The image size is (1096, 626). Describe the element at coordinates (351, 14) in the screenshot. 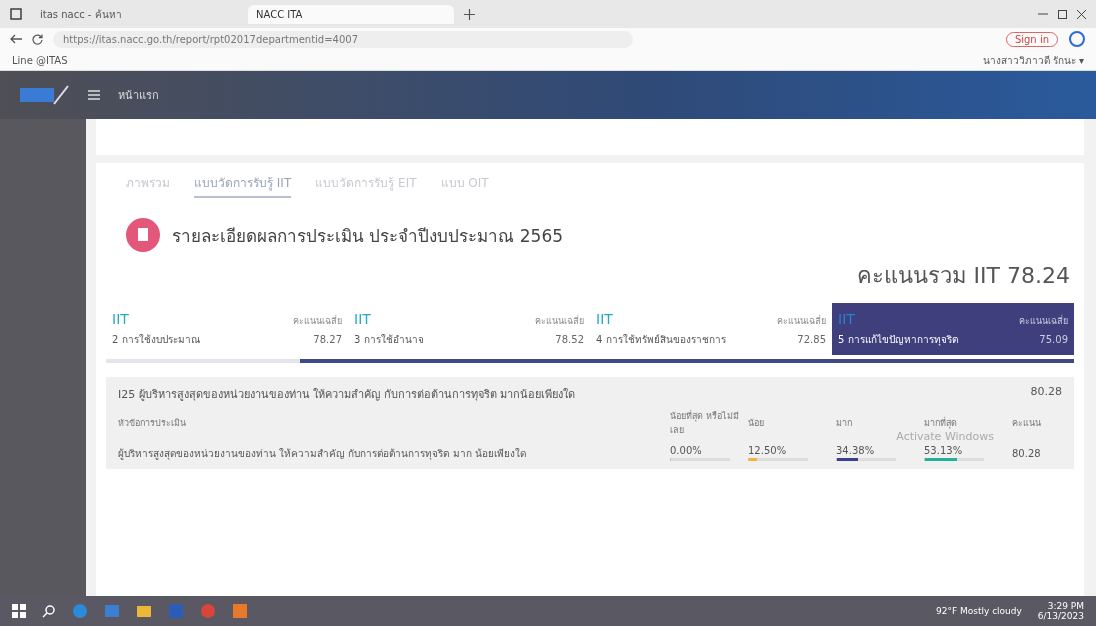

I see `browser-tab: NACC ITA` at that location.